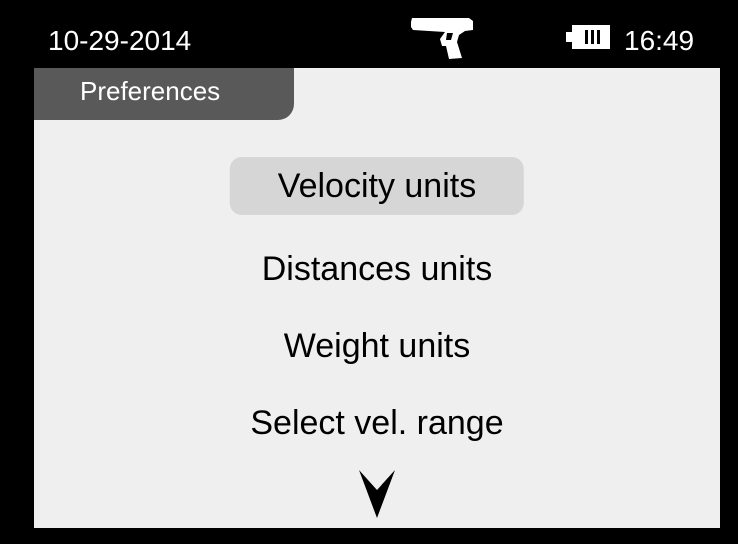 The image size is (738, 544). I want to click on menu-item-distances-units: Distances units, so click(377, 269).